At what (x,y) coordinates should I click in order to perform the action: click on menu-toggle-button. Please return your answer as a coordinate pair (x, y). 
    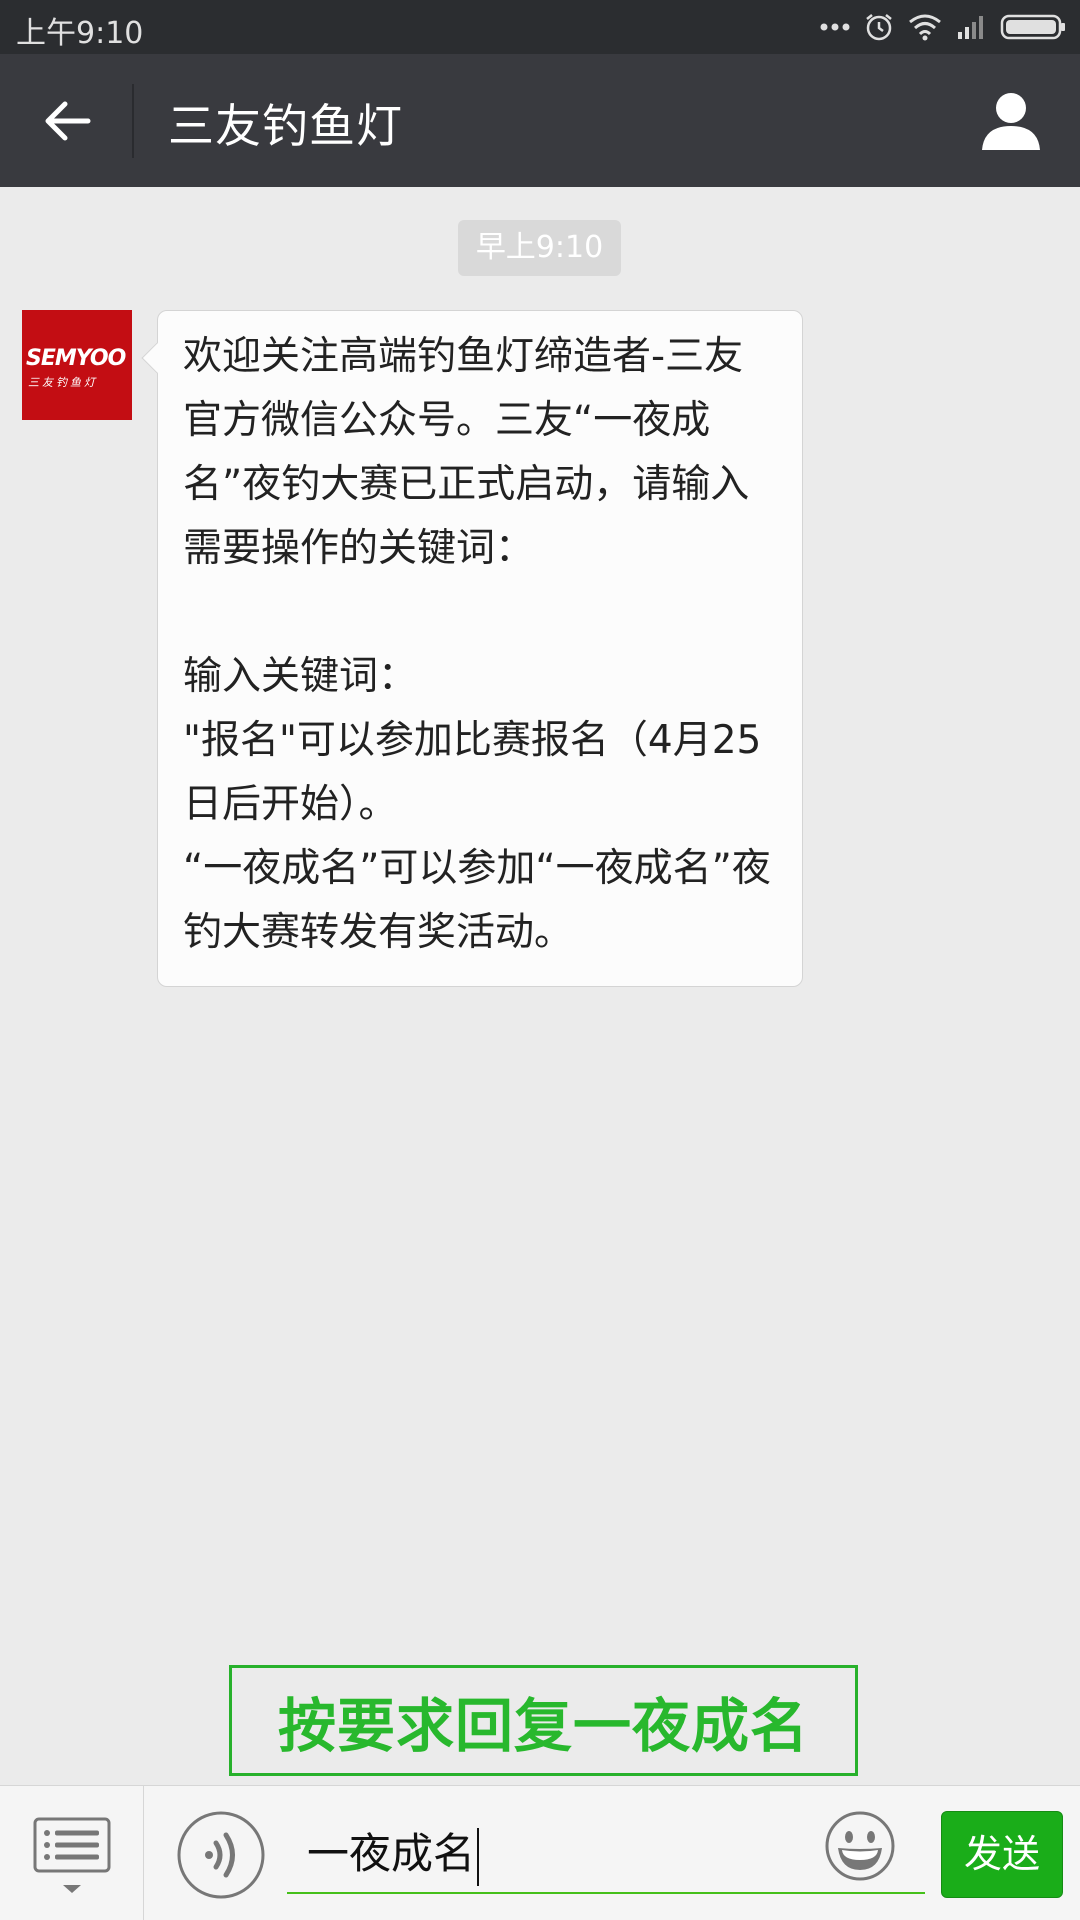
    Looking at the image, I should click on (72, 1856).